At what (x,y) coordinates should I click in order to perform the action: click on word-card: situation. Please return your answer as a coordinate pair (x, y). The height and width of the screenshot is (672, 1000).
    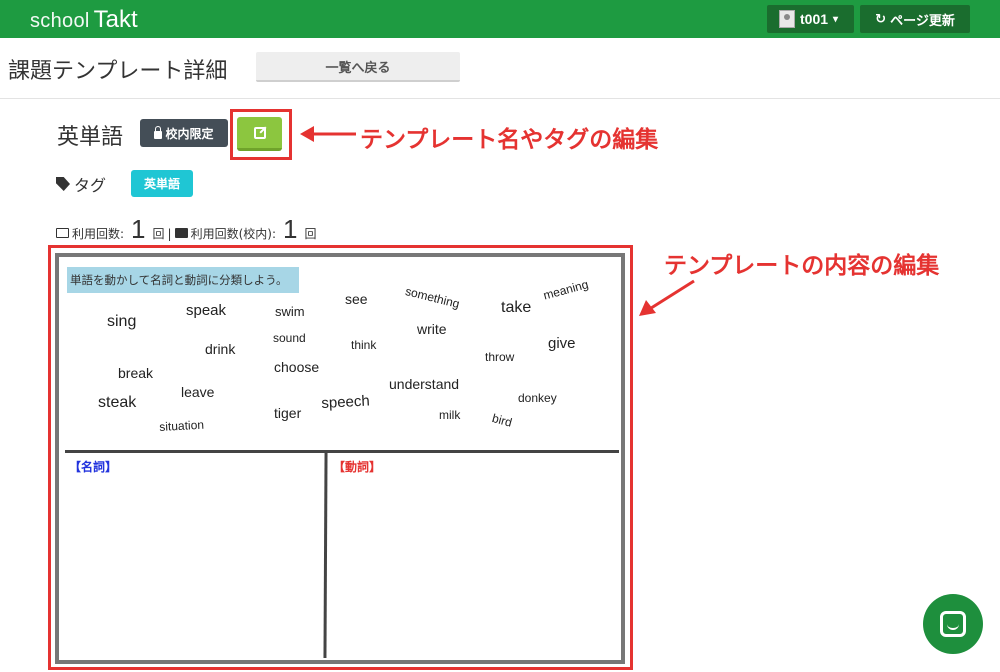
    Looking at the image, I should click on (181, 426).